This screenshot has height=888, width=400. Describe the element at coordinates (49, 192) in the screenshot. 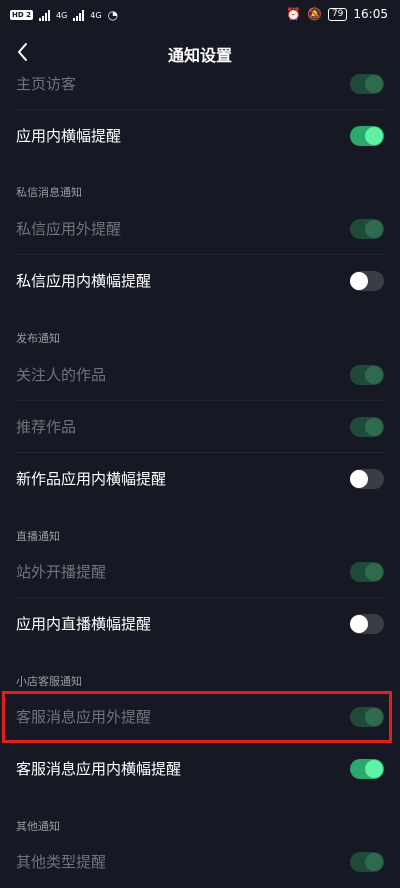

I see `section-header: 私信消息通知` at that location.